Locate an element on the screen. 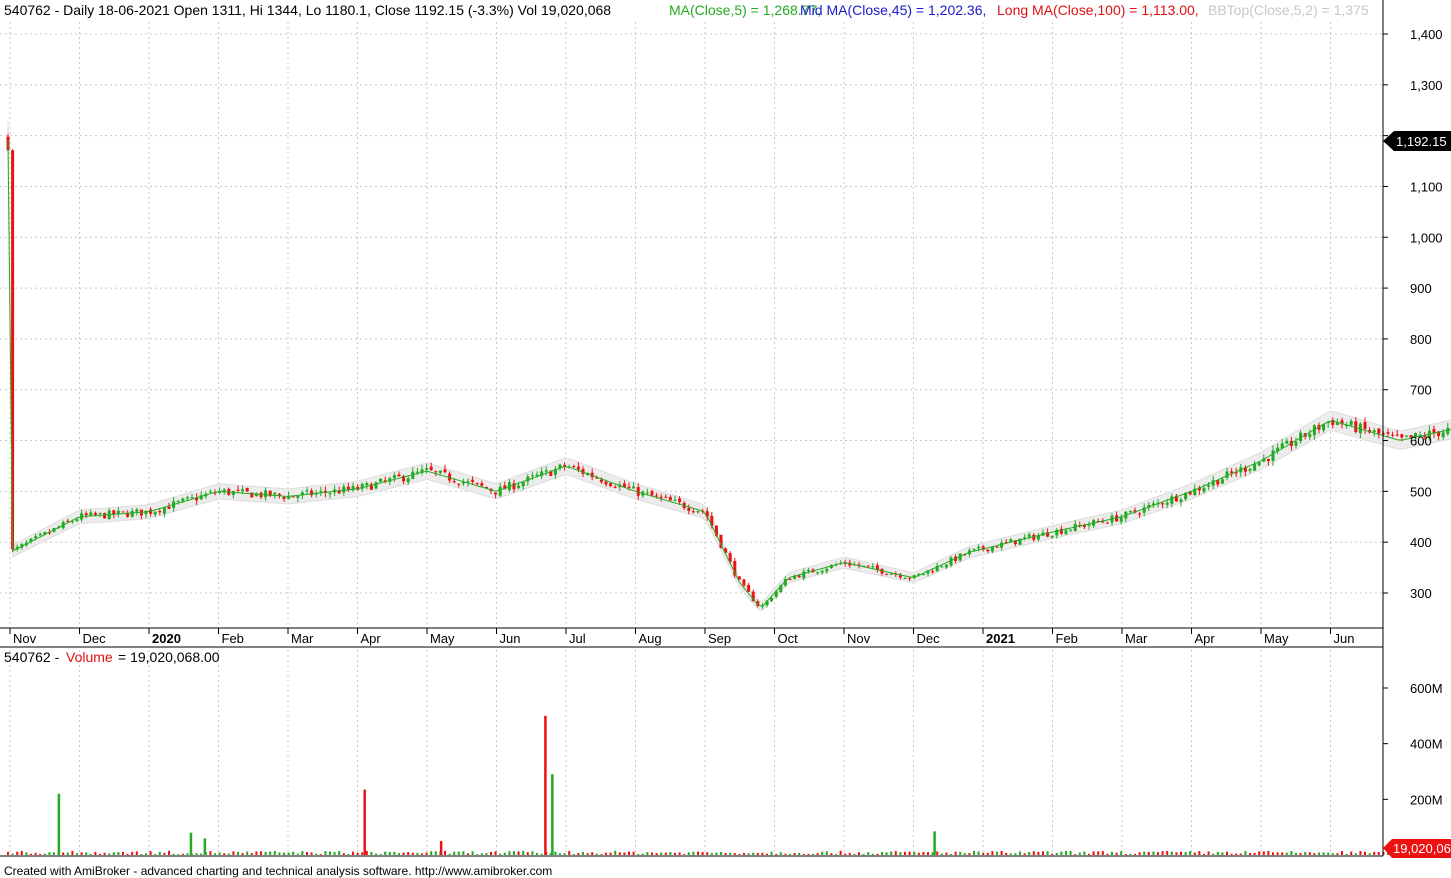  x-tick-label: Jun is located at coordinates (1344, 638).